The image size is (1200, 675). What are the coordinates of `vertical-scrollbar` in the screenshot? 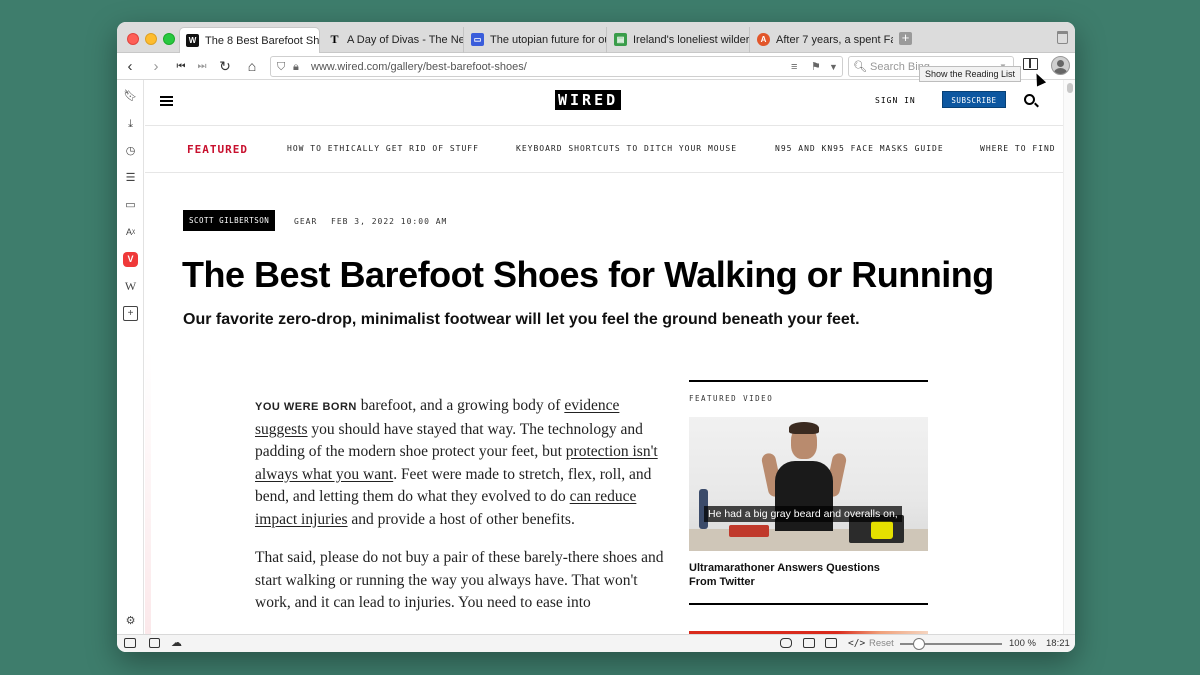 It's located at (1069, 357).